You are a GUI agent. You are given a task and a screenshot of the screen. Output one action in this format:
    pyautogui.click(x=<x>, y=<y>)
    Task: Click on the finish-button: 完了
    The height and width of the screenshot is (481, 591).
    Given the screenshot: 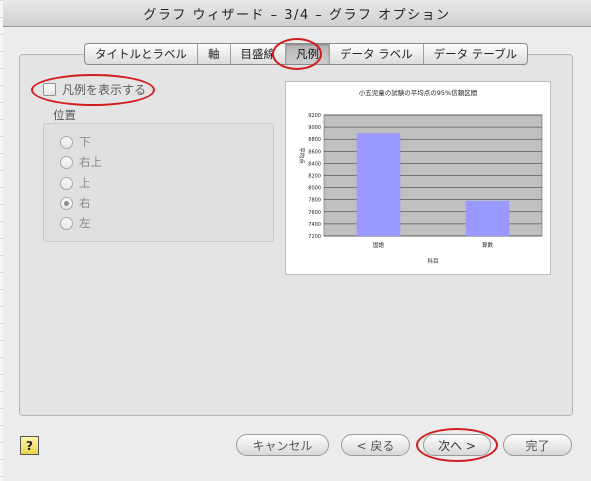 What is the action you would take?
    pyautogui.click(x=537, y=445)
    